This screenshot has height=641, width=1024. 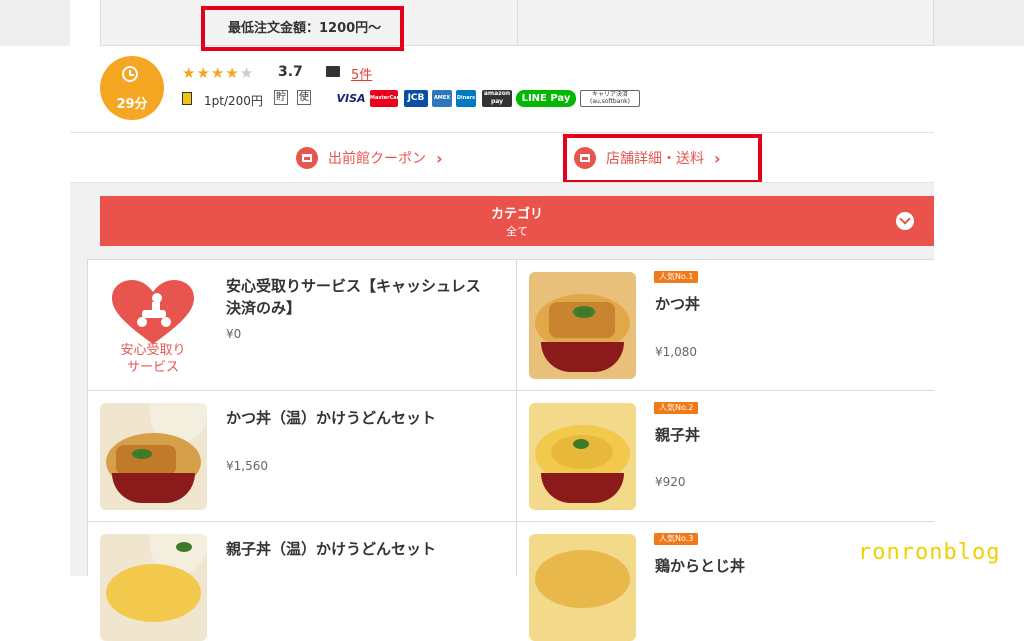 I want to click on katsudon-image, so click(x=582, y=325).